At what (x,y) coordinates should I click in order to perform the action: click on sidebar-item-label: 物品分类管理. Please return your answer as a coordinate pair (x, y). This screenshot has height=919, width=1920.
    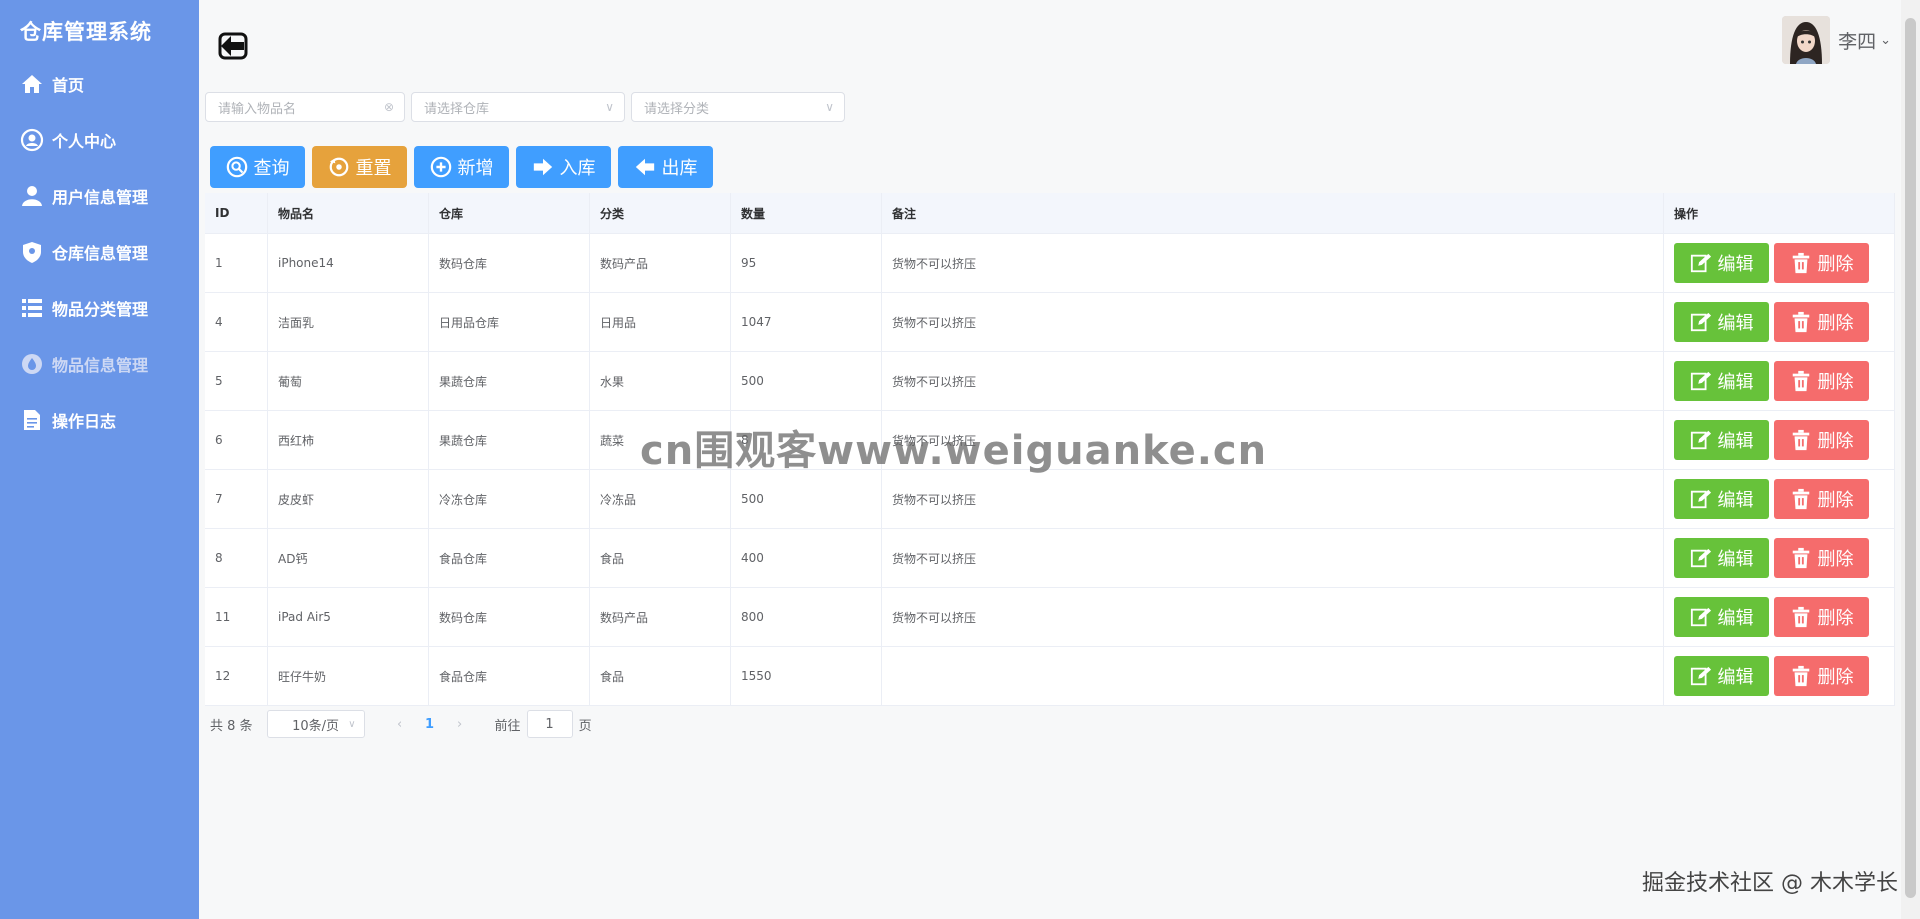
    Looking at the image, I should click on (100, 309).